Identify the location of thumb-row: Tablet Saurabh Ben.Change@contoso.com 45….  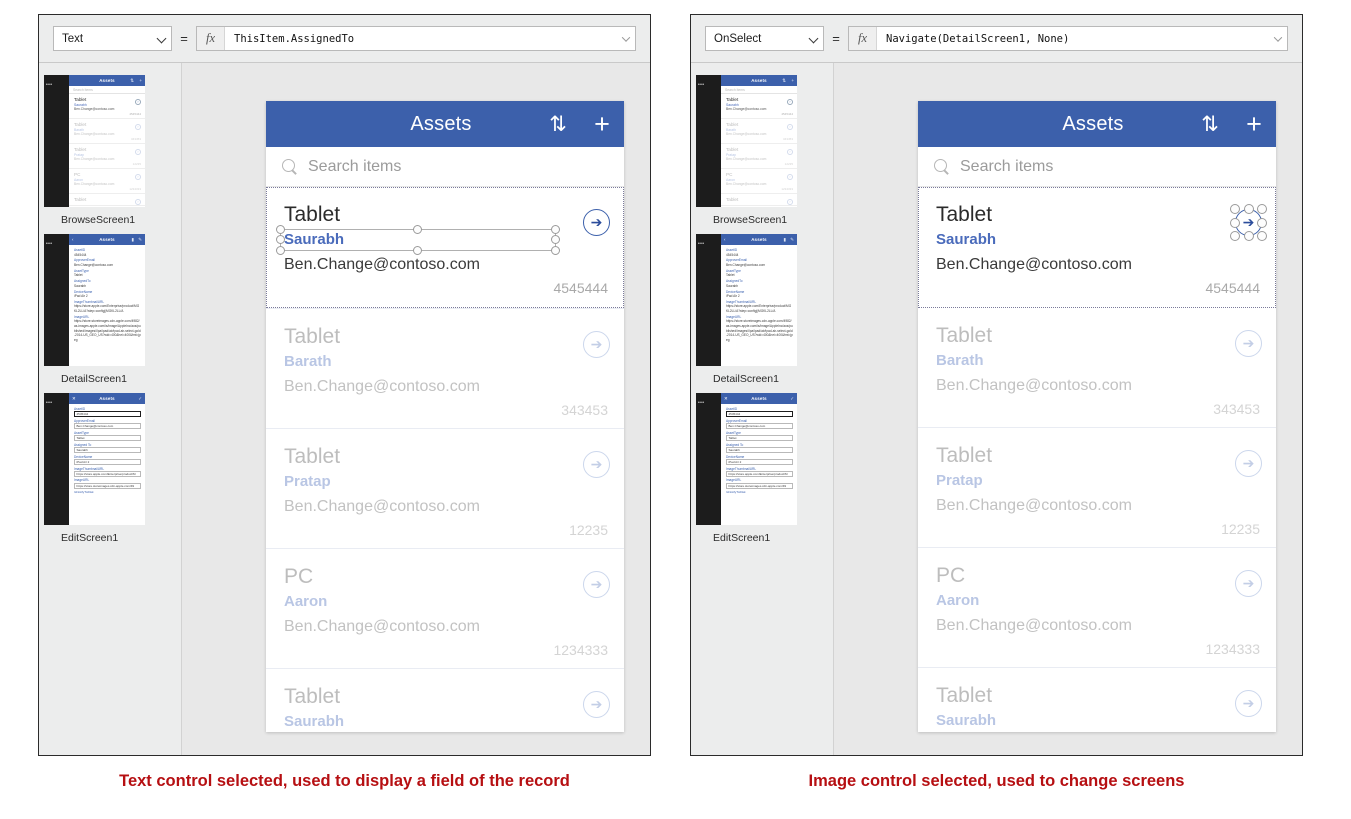
(759, 106).